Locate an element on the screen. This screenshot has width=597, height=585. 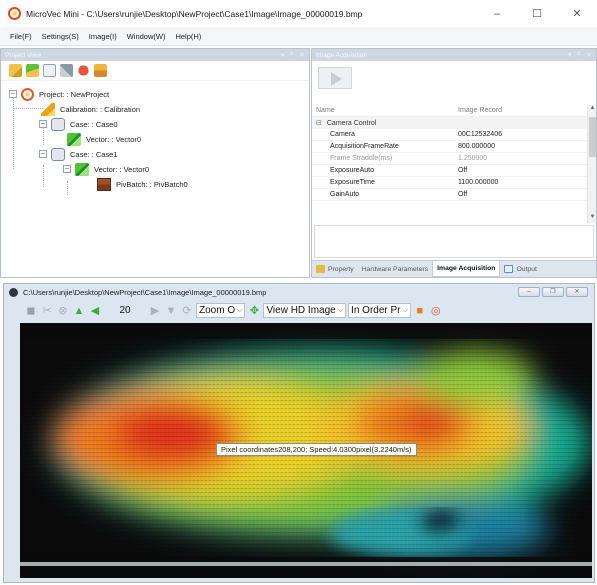
tree-node-label: Case: : Case0 is located at coordinates (94, 124).